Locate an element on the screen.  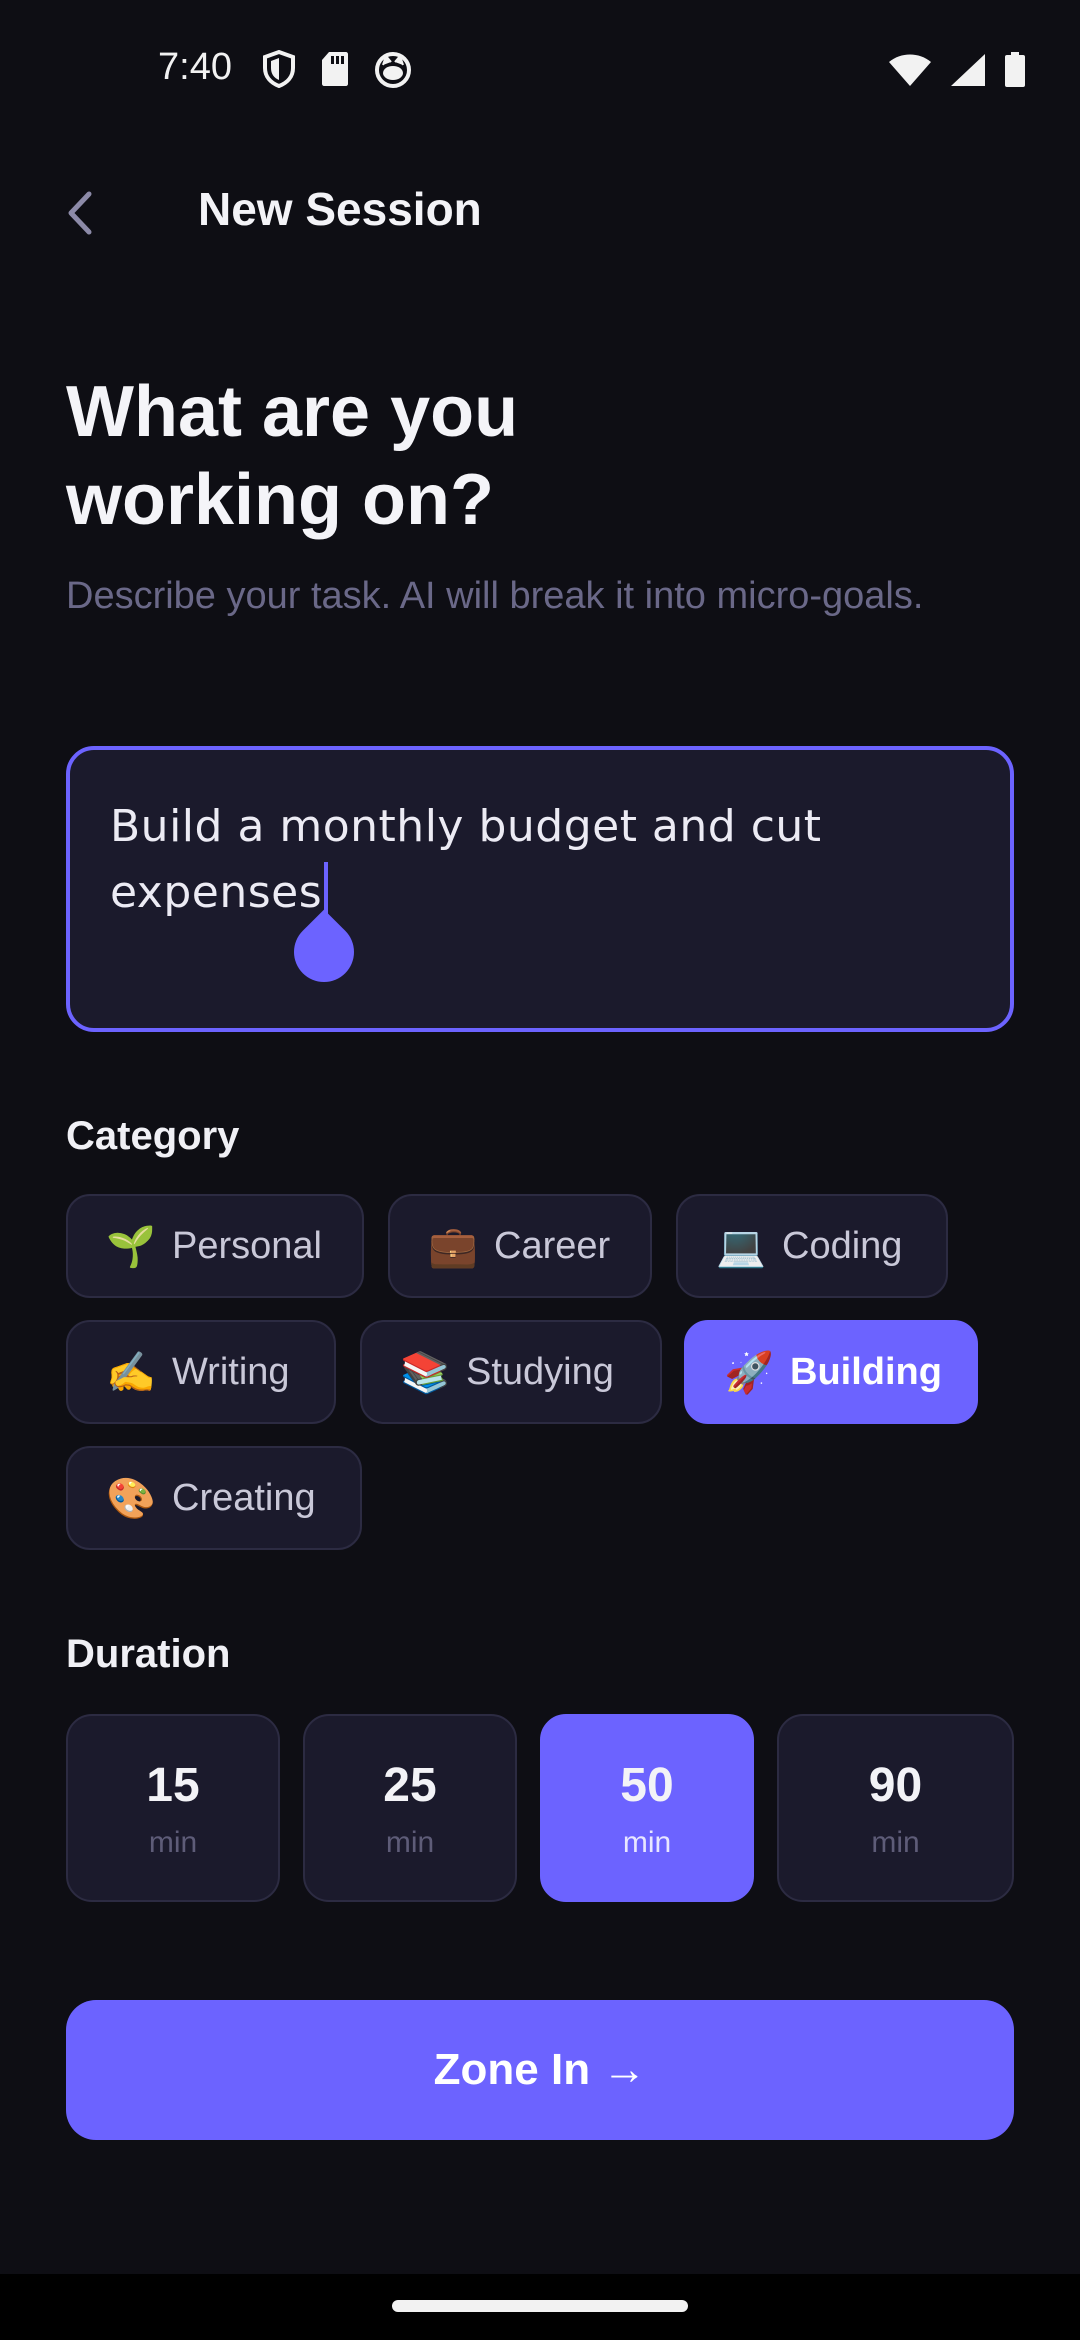
page-title: New Session is located at coordinates (340, 209).